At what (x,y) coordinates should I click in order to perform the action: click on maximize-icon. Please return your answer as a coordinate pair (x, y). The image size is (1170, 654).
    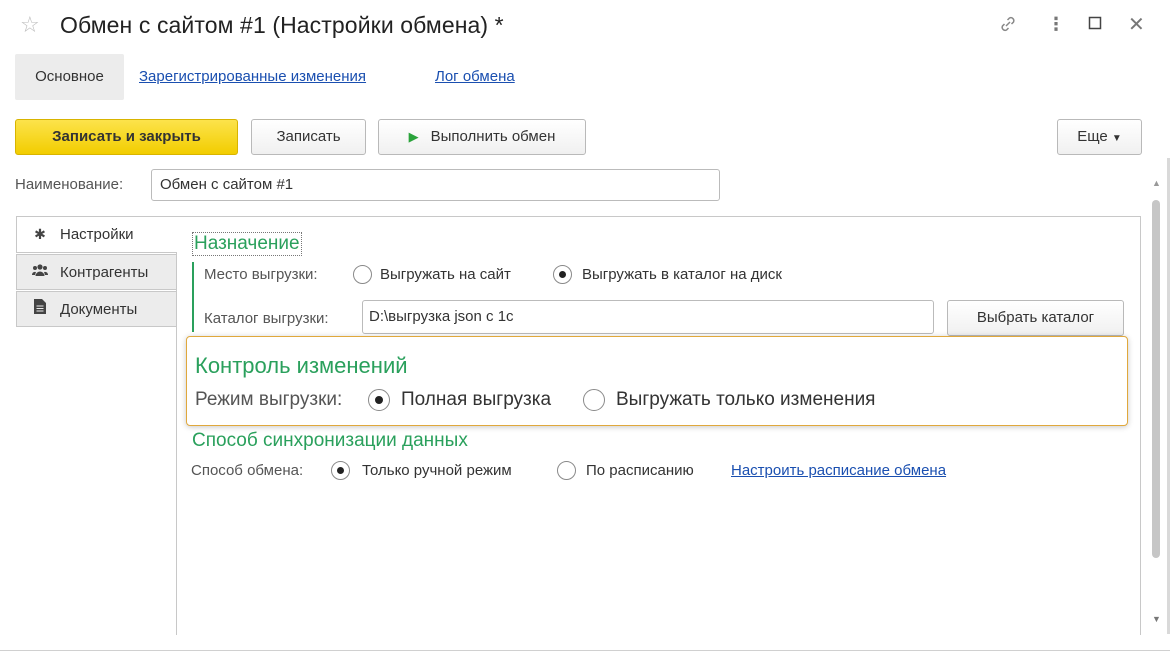
    Looking at the image, I should click on (1095, 24).